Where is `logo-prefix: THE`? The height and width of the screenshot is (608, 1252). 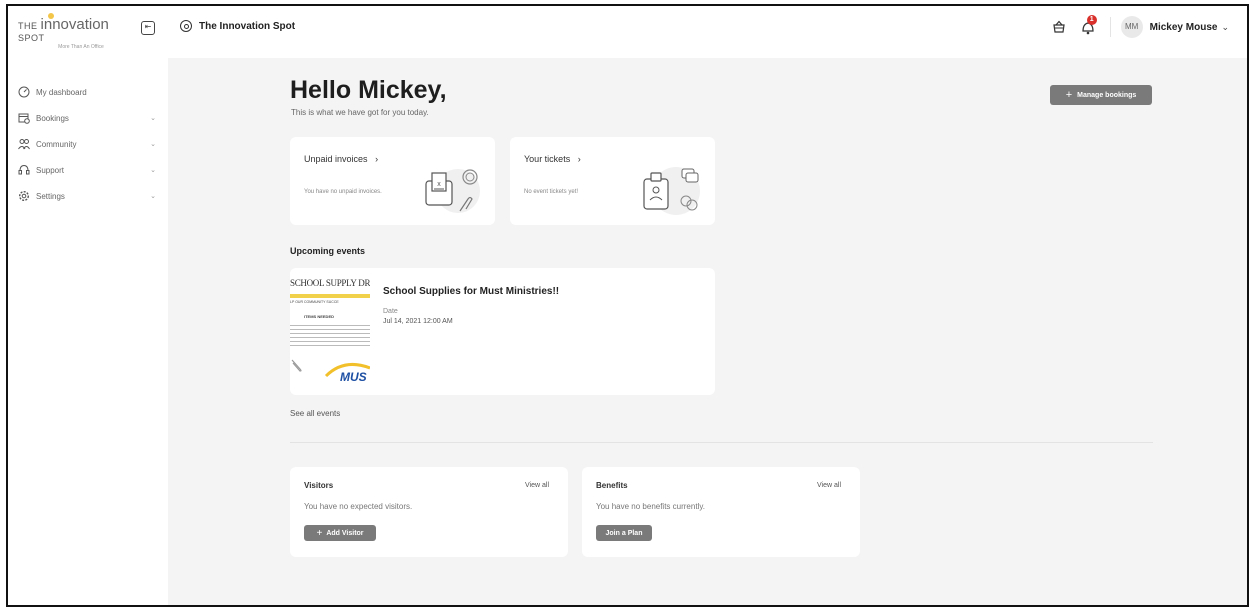
logo-prefix: THE is located at coordinates (28, 26).